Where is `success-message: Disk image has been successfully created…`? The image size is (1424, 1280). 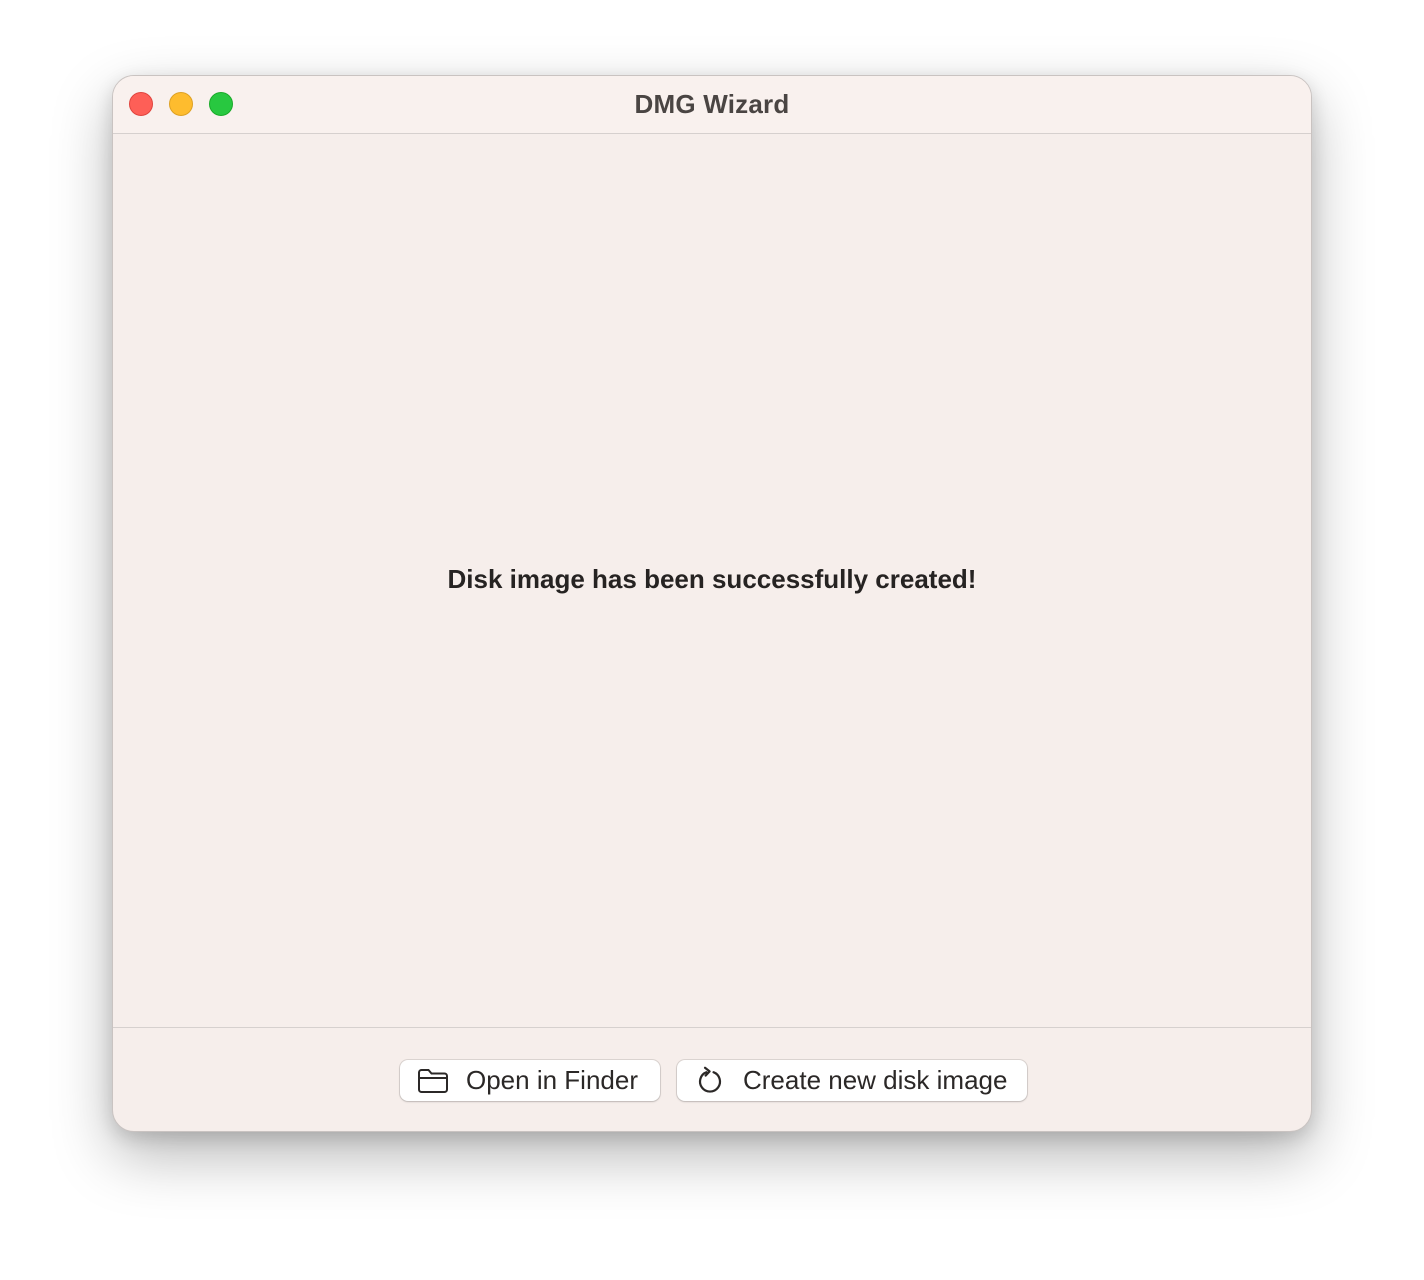
success-message: Disk image has been successfully created… is located at coordinates (712, 579).